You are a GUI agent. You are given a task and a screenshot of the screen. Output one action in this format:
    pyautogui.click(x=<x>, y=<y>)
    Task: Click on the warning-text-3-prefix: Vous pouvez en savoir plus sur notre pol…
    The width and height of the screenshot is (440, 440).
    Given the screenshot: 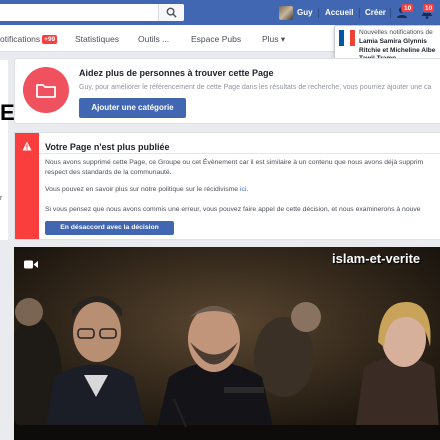 What is the action you would take?
    pyautogui.click(x=142, y=189)
    